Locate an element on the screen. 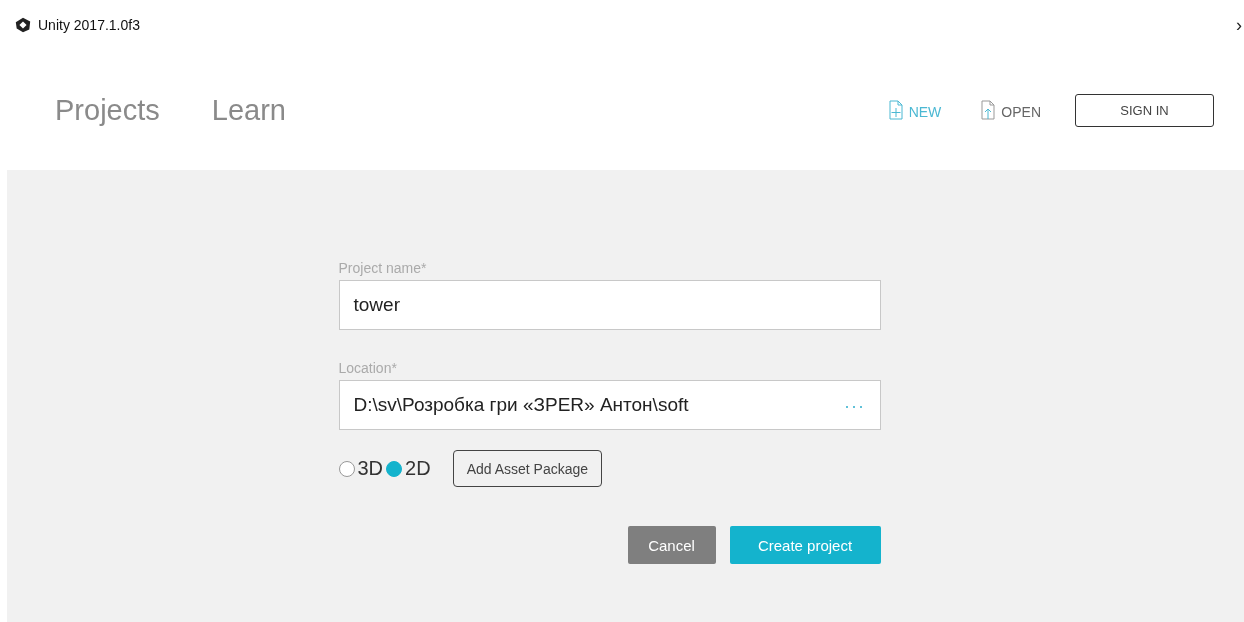 The width and height of the screenshot is (1244, 622). cancel-button: Cancel is located at coordinates (671, 545).